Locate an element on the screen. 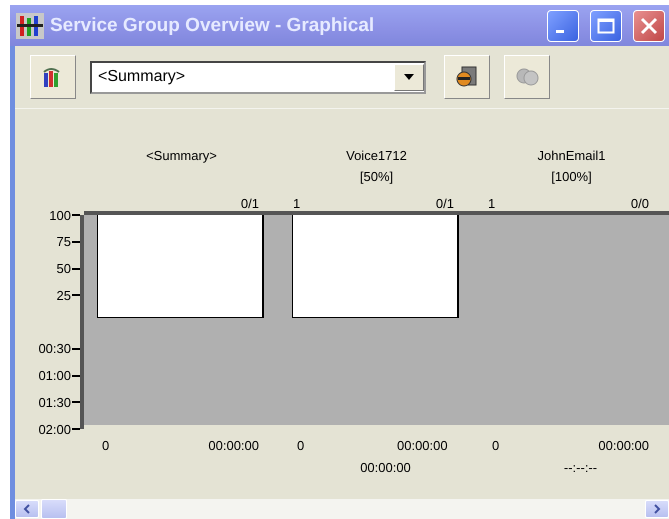 Image resolution: width=669 pixels, height=519 pixels. app-icon is located at coordinates (30, 25).